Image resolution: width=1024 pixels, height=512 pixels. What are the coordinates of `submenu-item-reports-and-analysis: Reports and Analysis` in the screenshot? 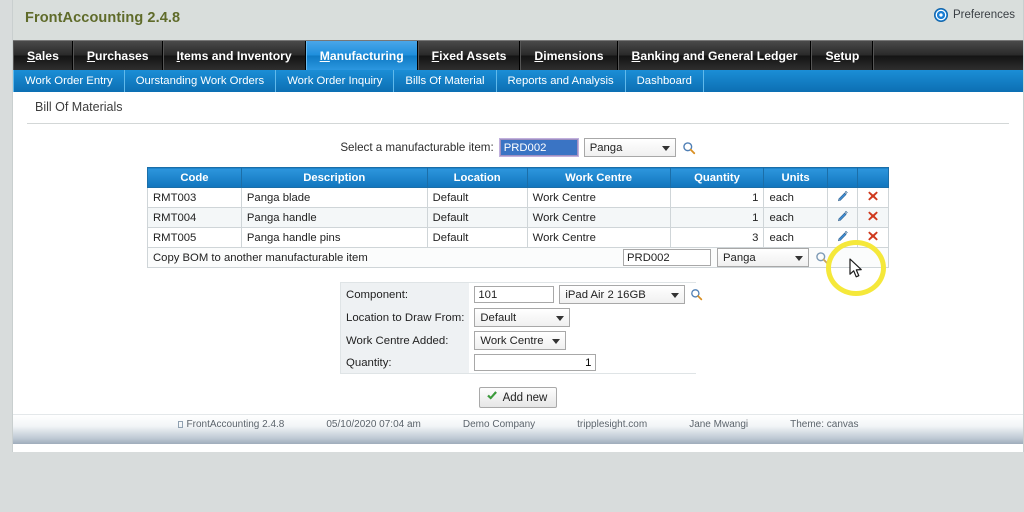 It's located at (561, 81).